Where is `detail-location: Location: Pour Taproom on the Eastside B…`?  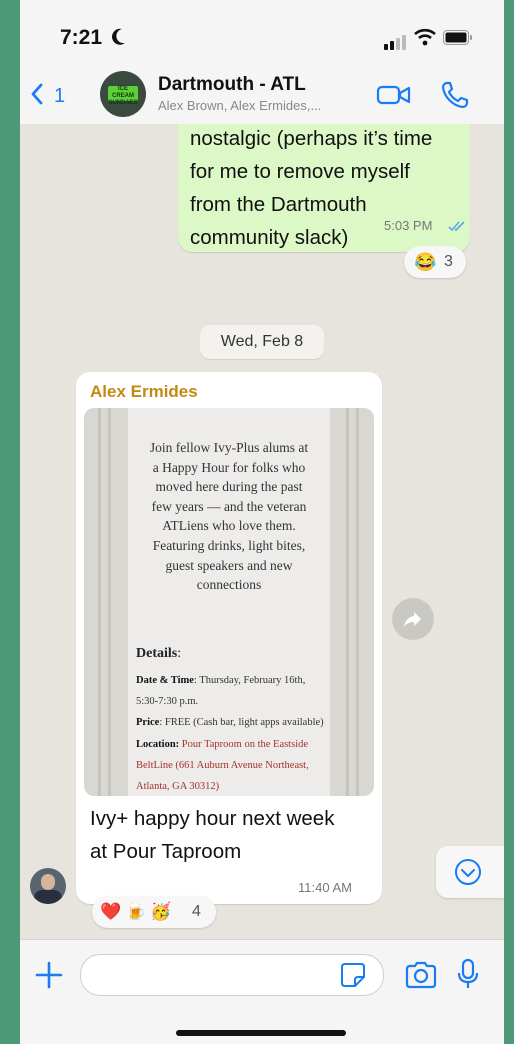 detail-location: Location: Pour Taproom on the Eastside B… is located at coordinates (222, 765).